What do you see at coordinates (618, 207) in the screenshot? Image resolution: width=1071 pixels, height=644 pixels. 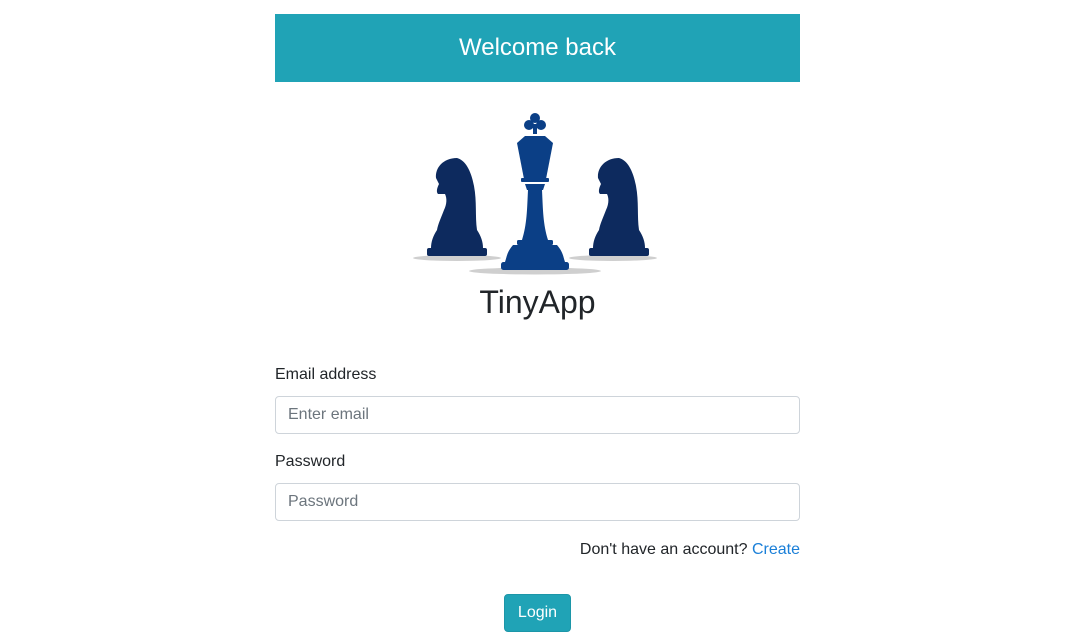 I see `right-knight-icon` at bounding box center [618, 207].